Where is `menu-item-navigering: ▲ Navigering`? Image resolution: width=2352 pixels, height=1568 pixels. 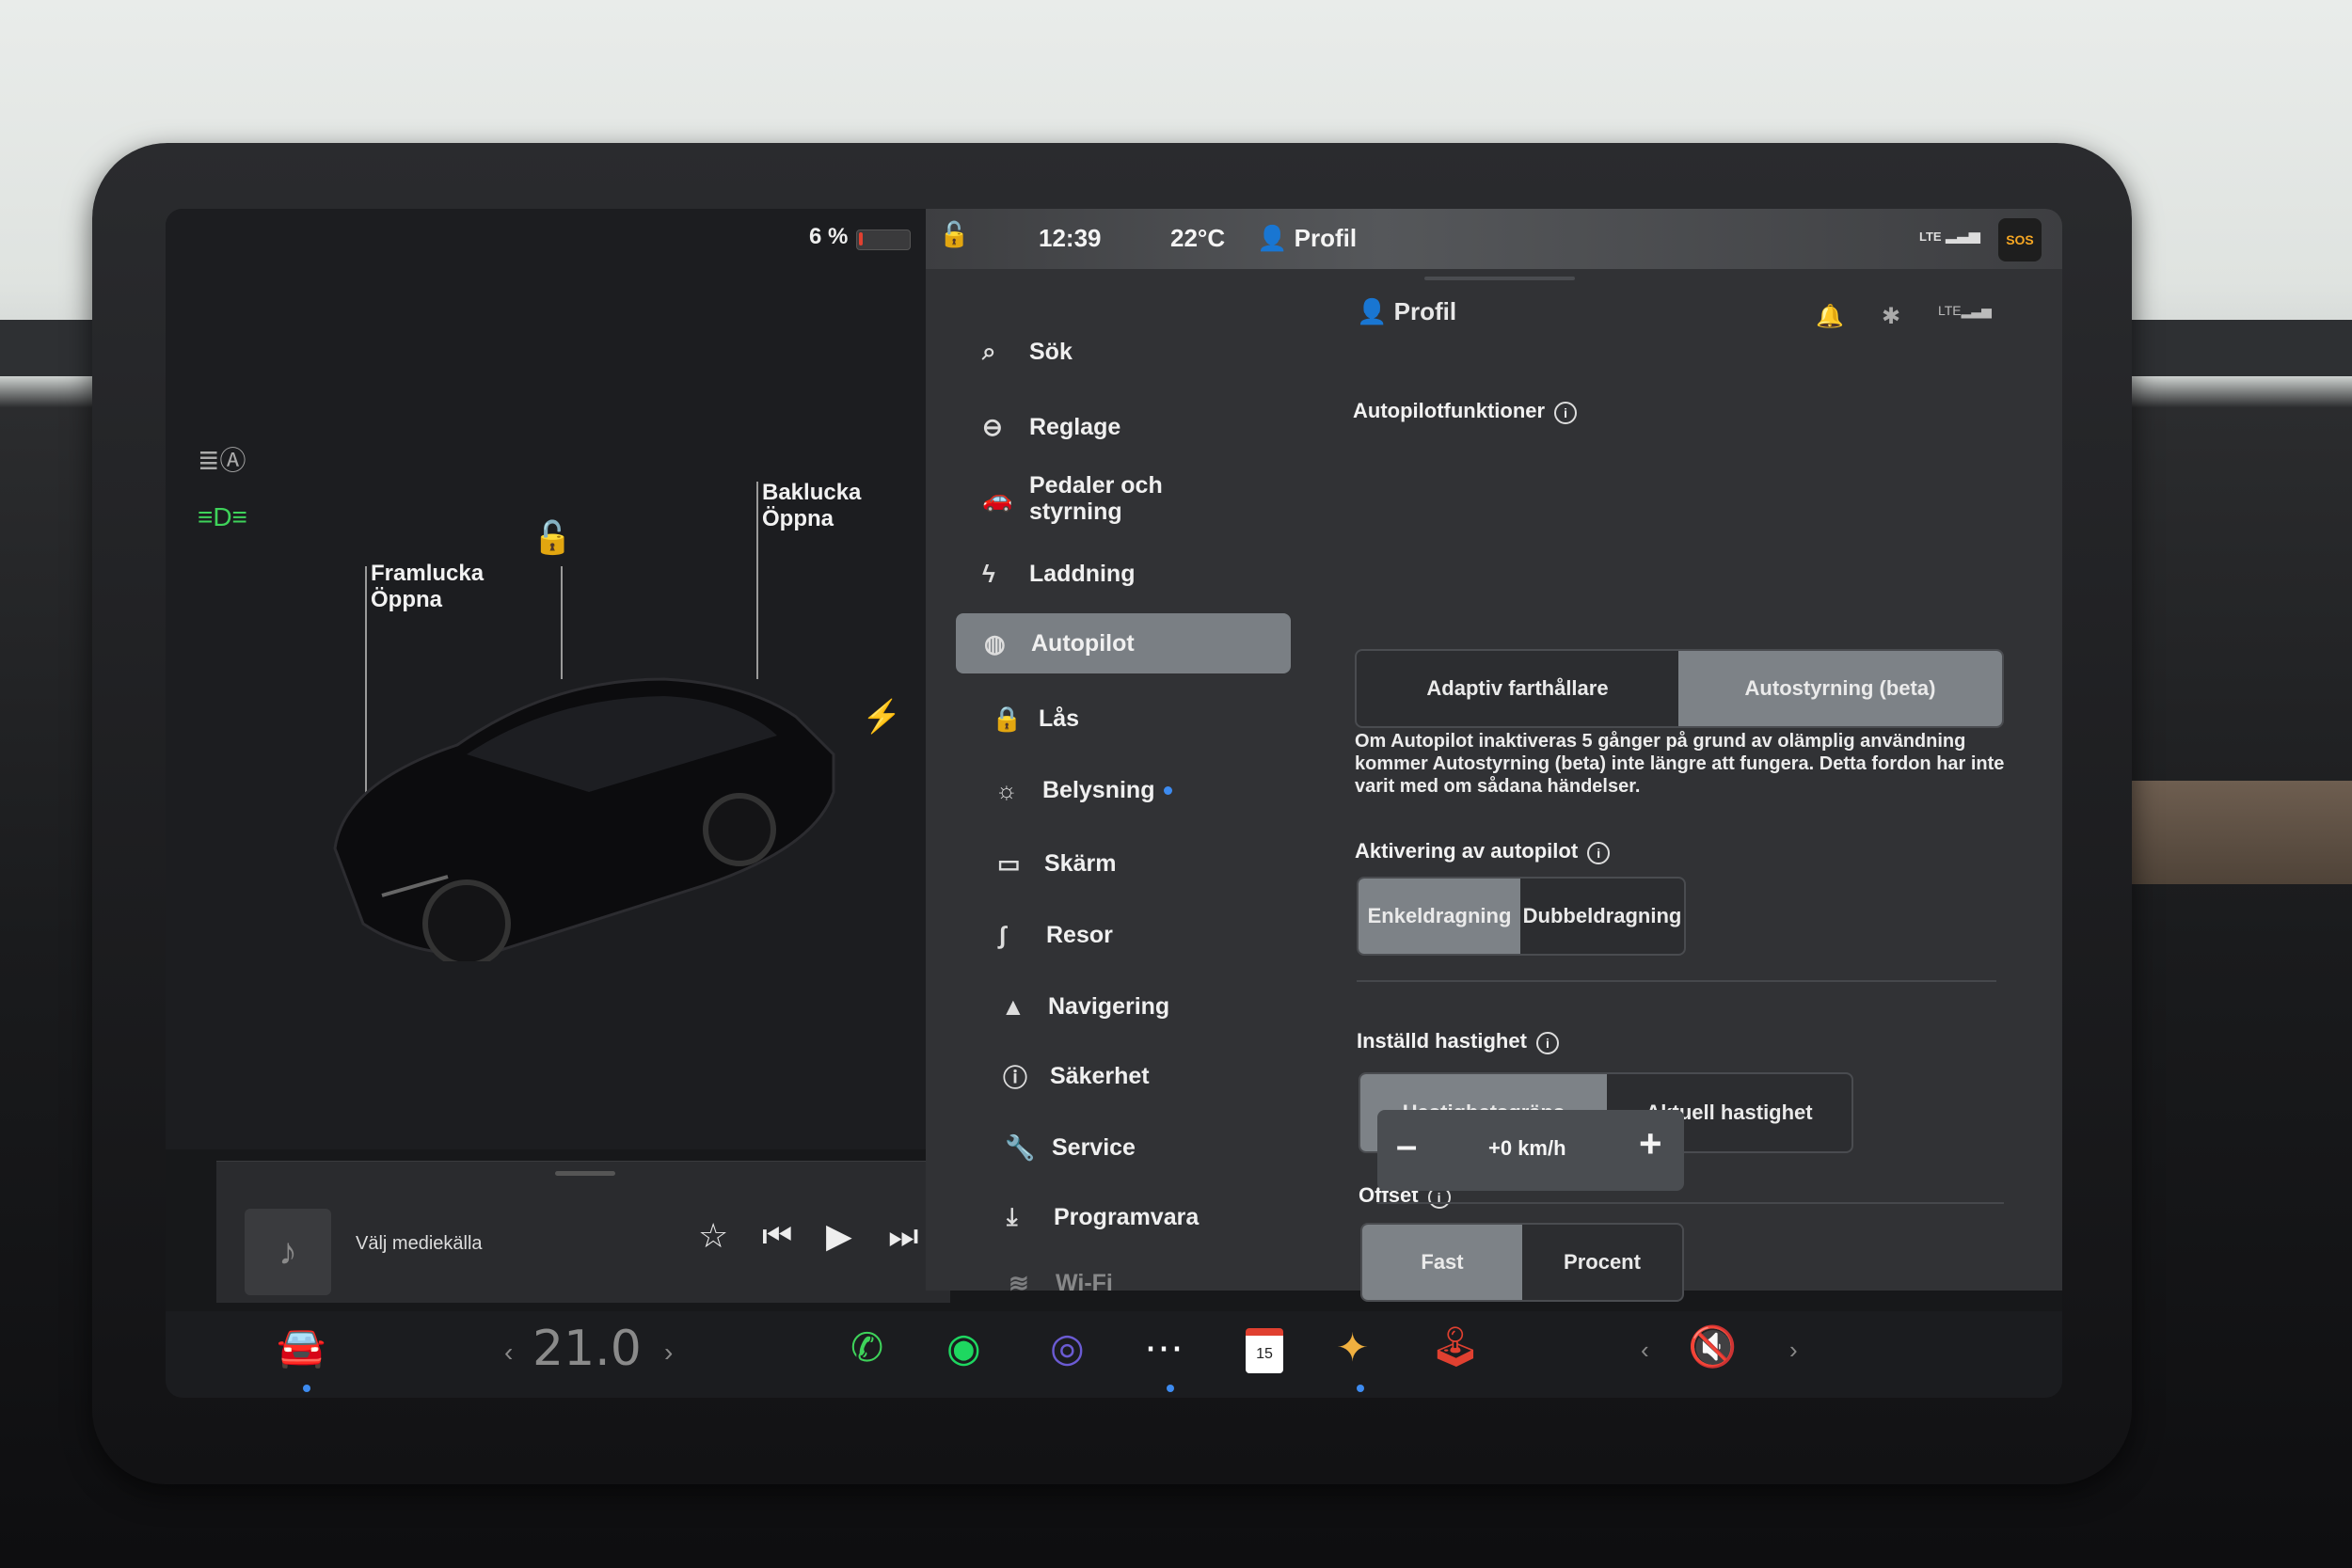
menu-item-navigering: ▲ Navigering is located at coordinates (1085, 1006).